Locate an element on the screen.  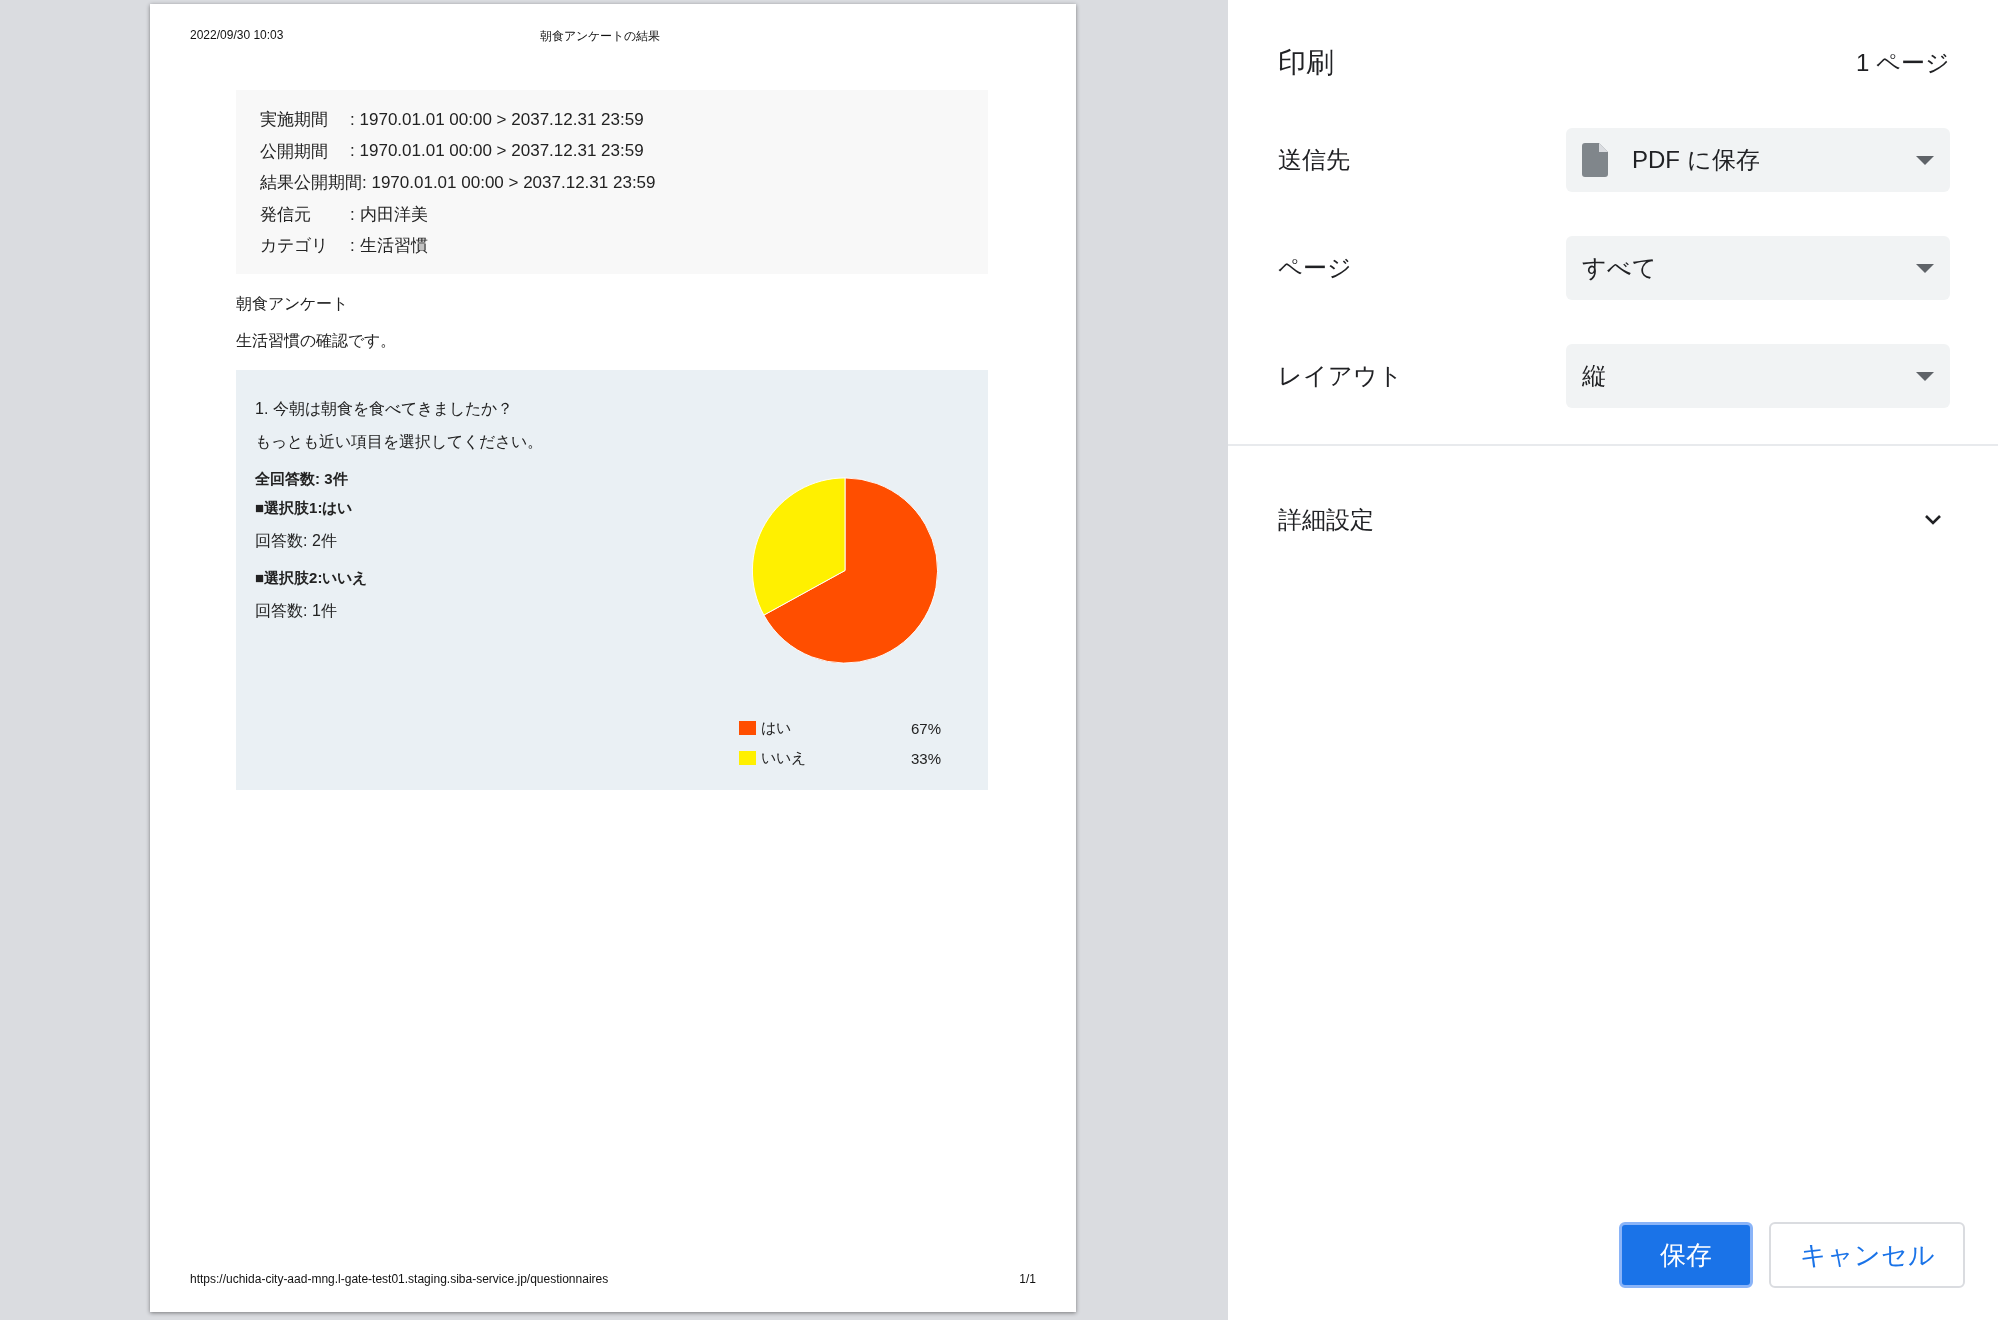
survey-description: 生活習慣の確認です。 is located at coordinates (316, 340).